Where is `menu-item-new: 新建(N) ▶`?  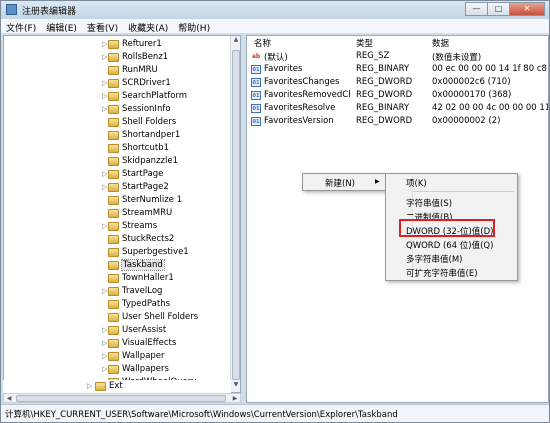 menu-item-new: 新建(N) ▶ is located at coordinates (355, 182).